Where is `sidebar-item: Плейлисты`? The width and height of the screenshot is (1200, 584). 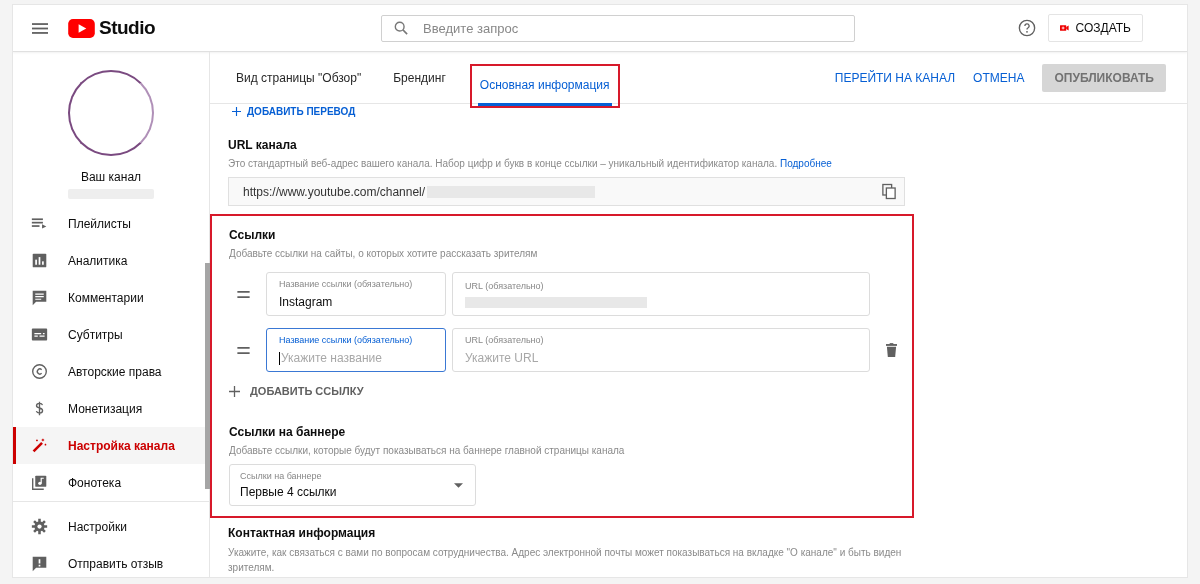 sidebar-item: Плейлисты is located at coordinates (111, 223).